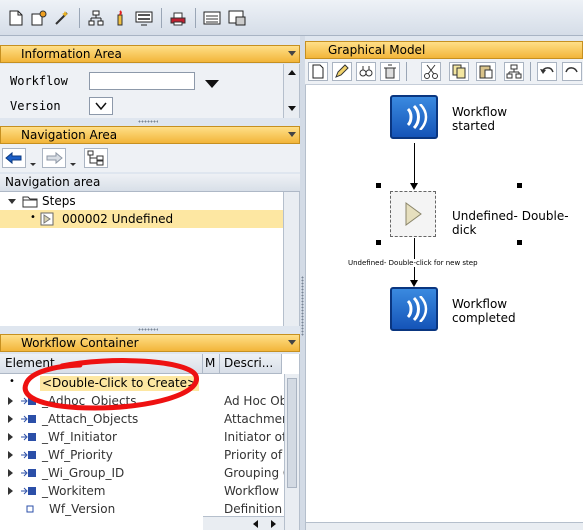 This screenshot has height=530, width=583. What do you see at coordinates (414, 117) in the screenshot?
I see `workflow-started-node` at bounding box center [414, 117].